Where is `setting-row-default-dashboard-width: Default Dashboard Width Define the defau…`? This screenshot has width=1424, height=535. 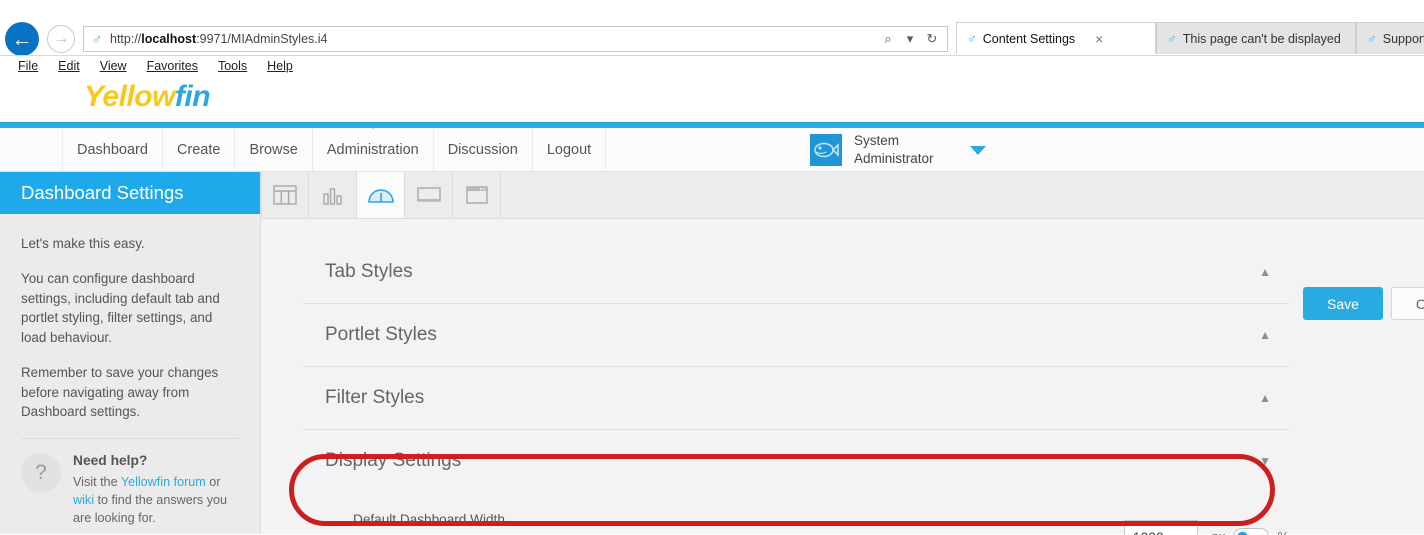 setting-row-default-dashboard-width: Default Dashboard Width Define the defau… is located at coordinates (796, 513).